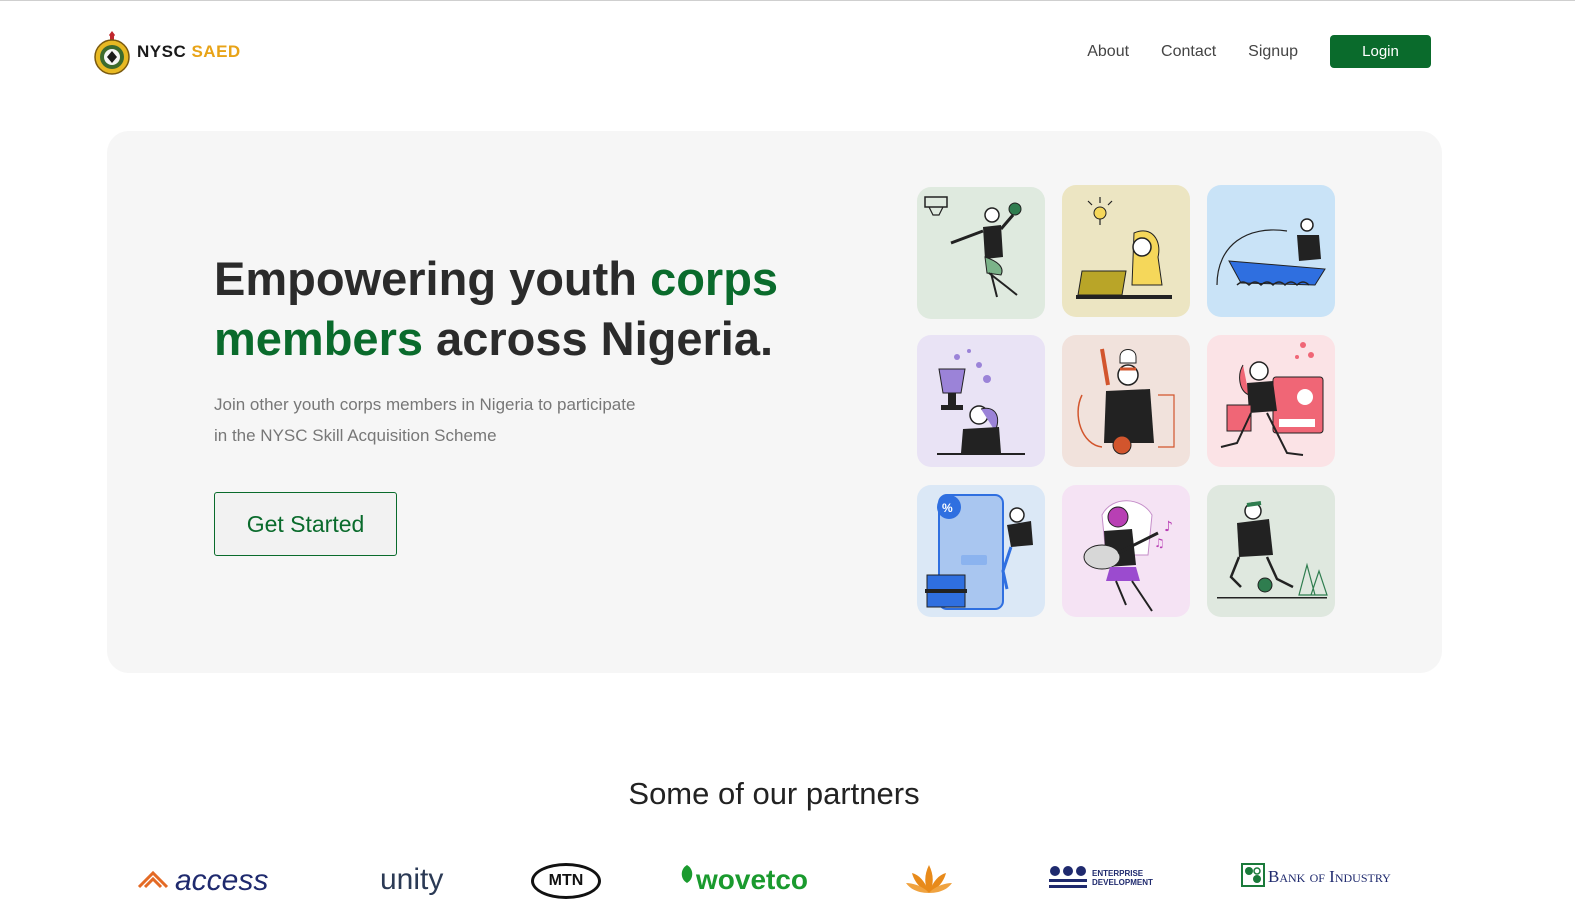 Image resolution: width=1575 pixels, height=903 pixels. I want to click on boi-emblem-icon, so click(1253, 875).